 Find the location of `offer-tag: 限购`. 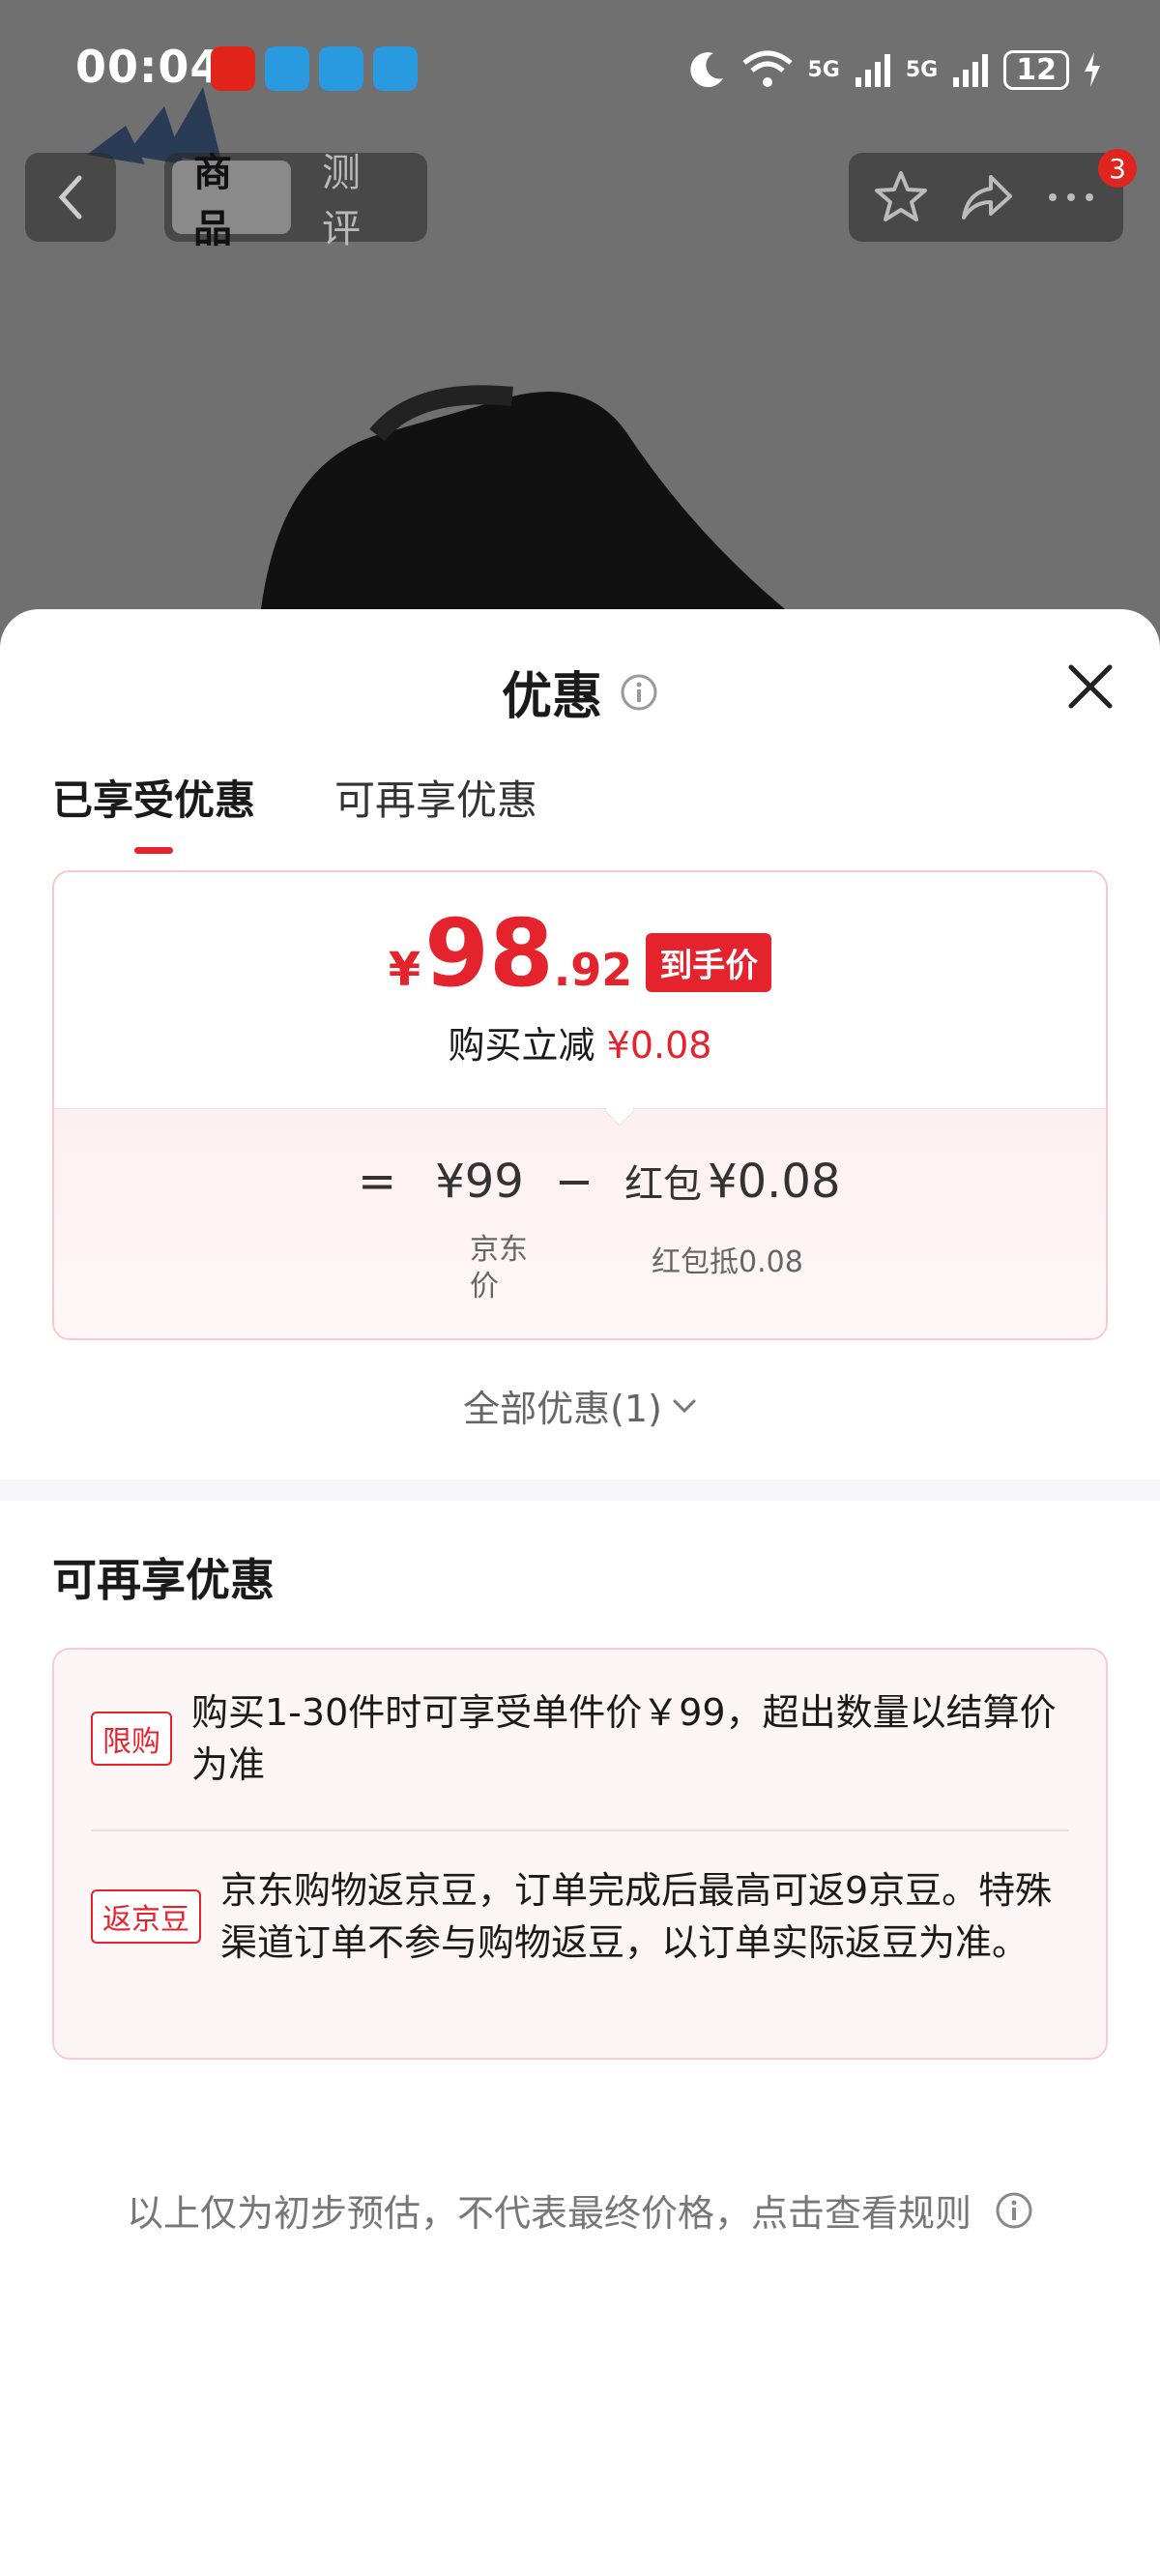

offer-tag: 限购 is located at coordinates (131, 1739).